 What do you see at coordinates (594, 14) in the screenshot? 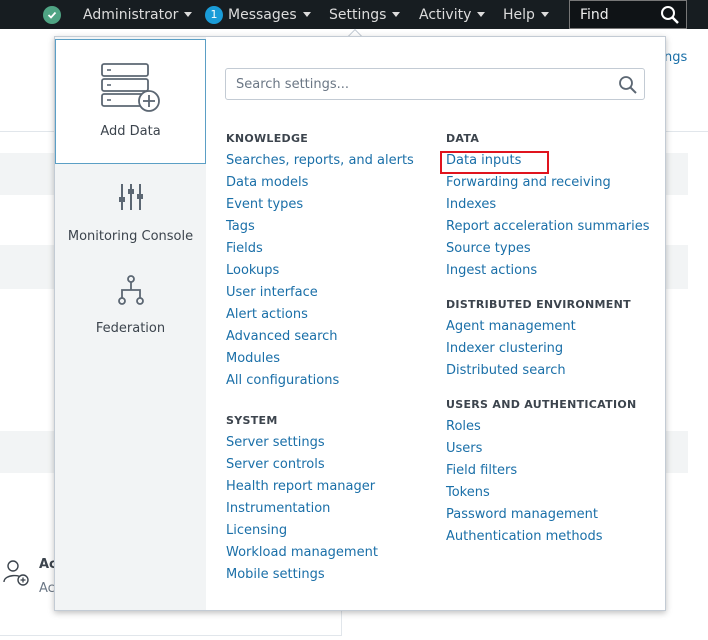
I see `find-label: Find` at bounding box center [594, 14].